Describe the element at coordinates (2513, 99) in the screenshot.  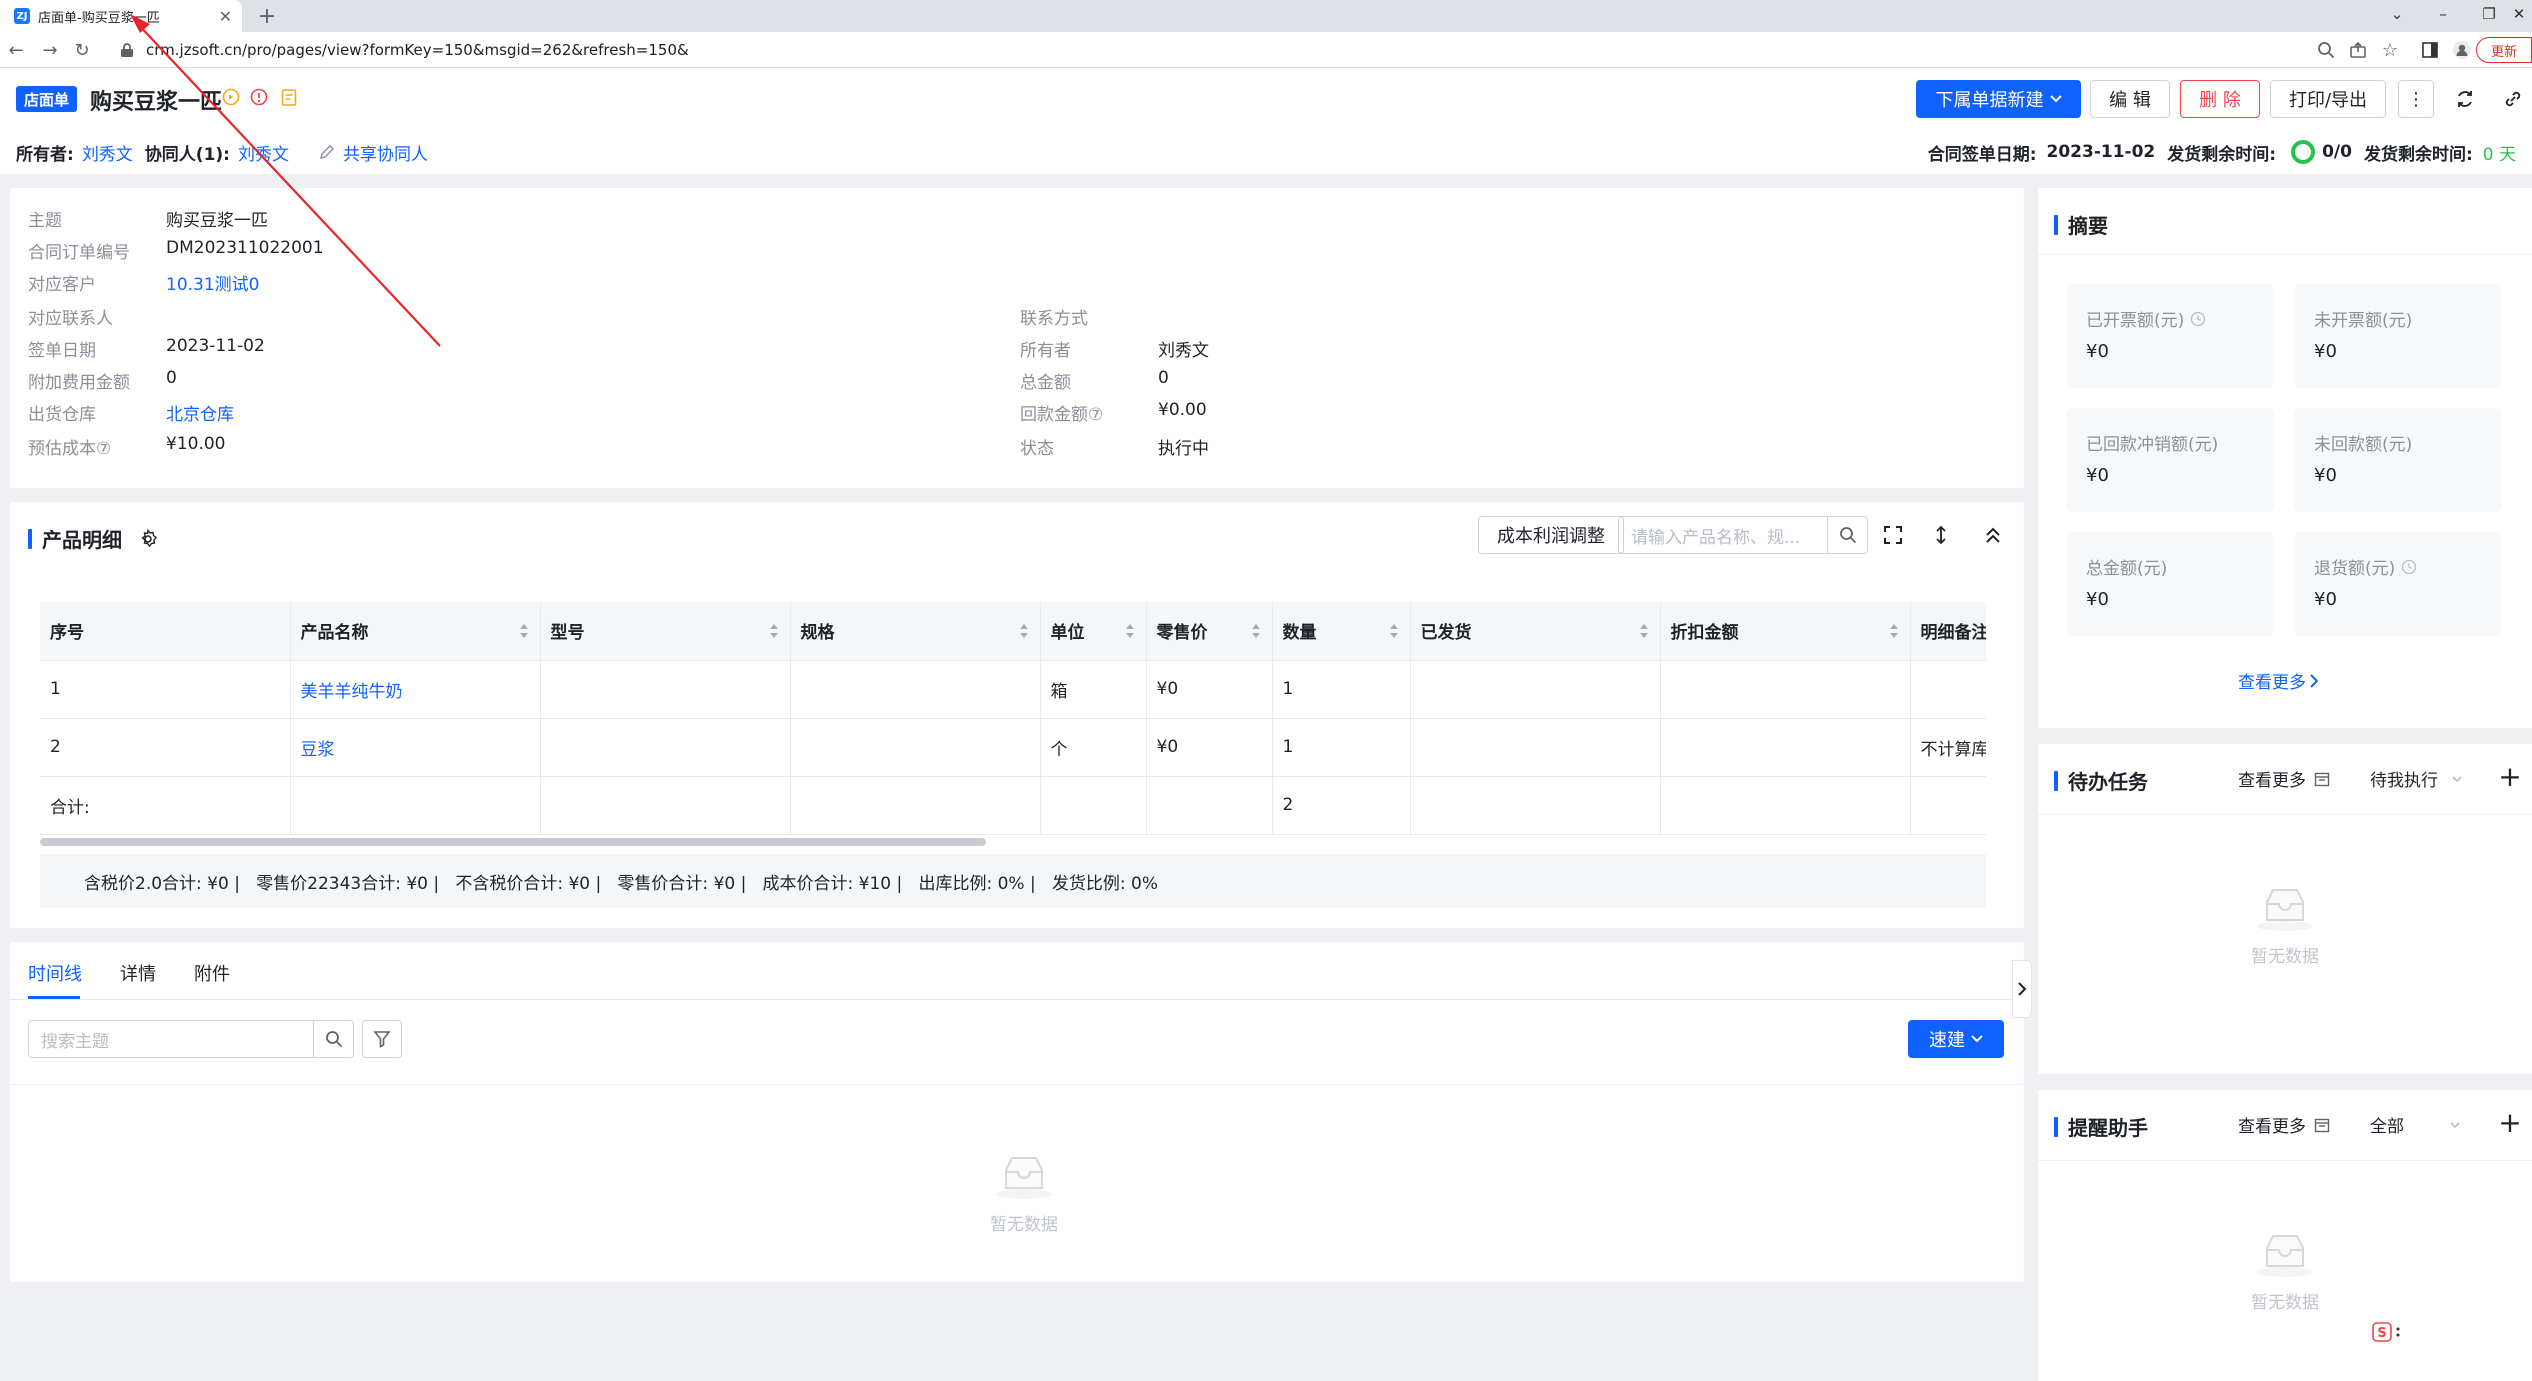
I see `link-icon` at that location.